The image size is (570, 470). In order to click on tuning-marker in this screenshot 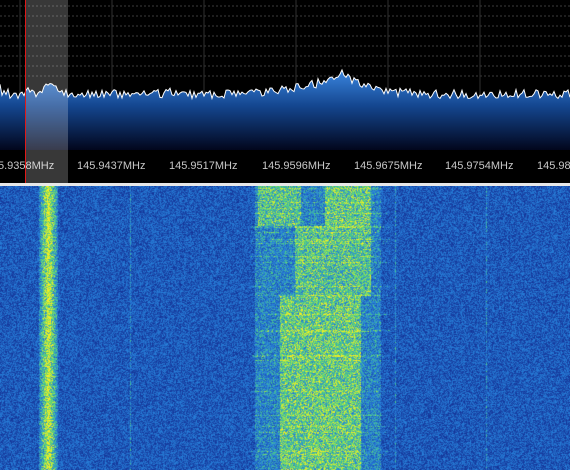, I will do `click(25, 91)`.